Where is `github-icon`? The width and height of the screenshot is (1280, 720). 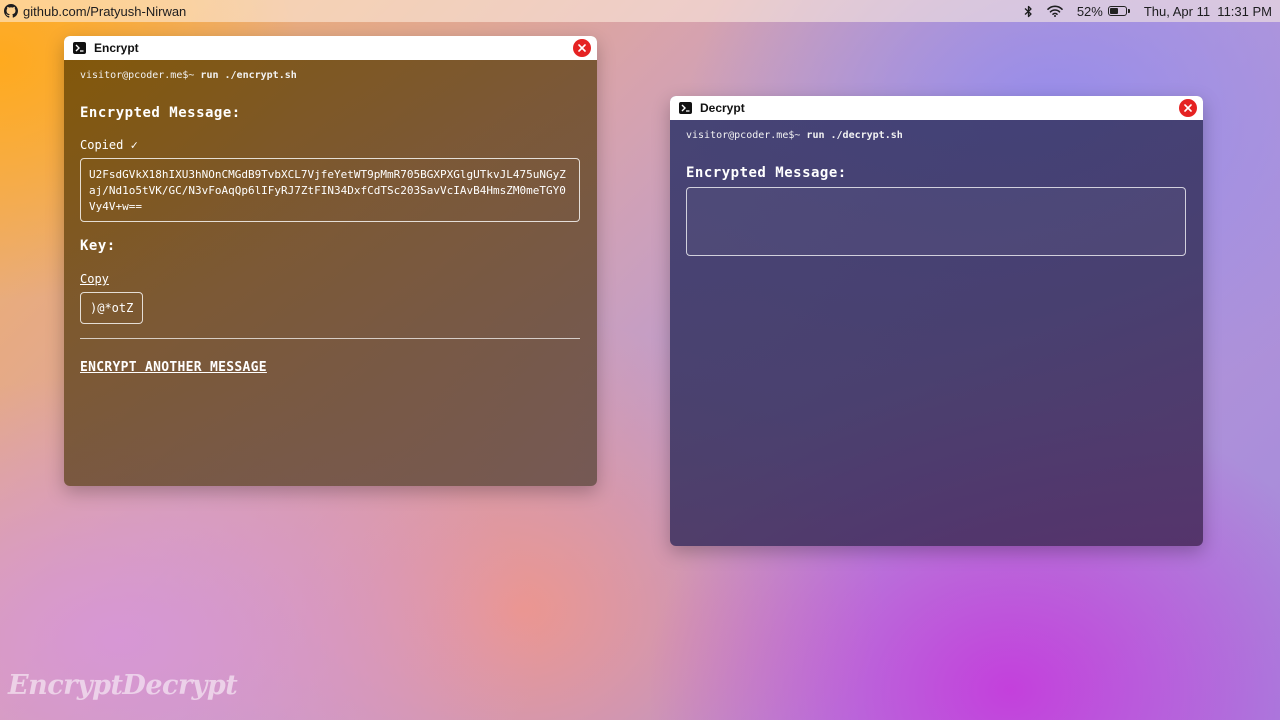 github-icon is located at coordinates (11, 11).